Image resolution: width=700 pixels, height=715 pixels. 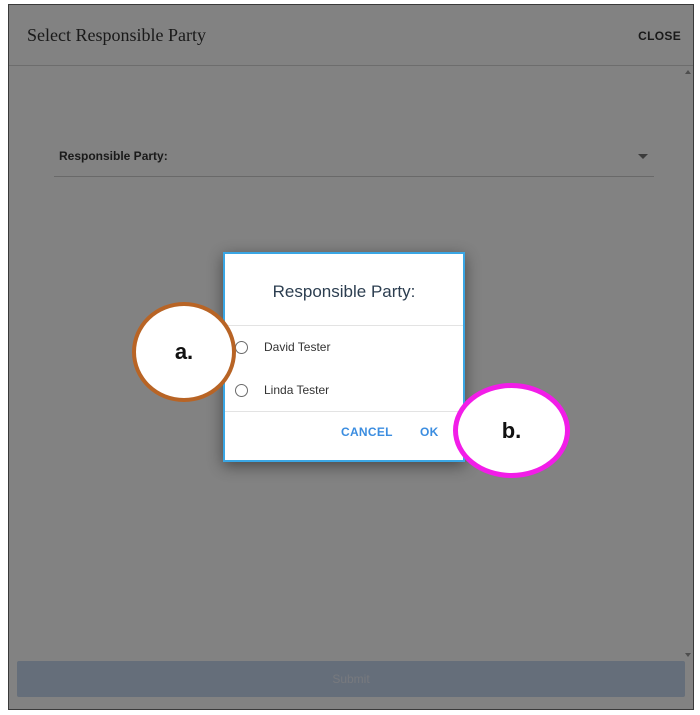 What do you see at coordinates (297, 390) in the screenshot?
I see `option-label: Linda Tester` at bounding box center [297, 390].